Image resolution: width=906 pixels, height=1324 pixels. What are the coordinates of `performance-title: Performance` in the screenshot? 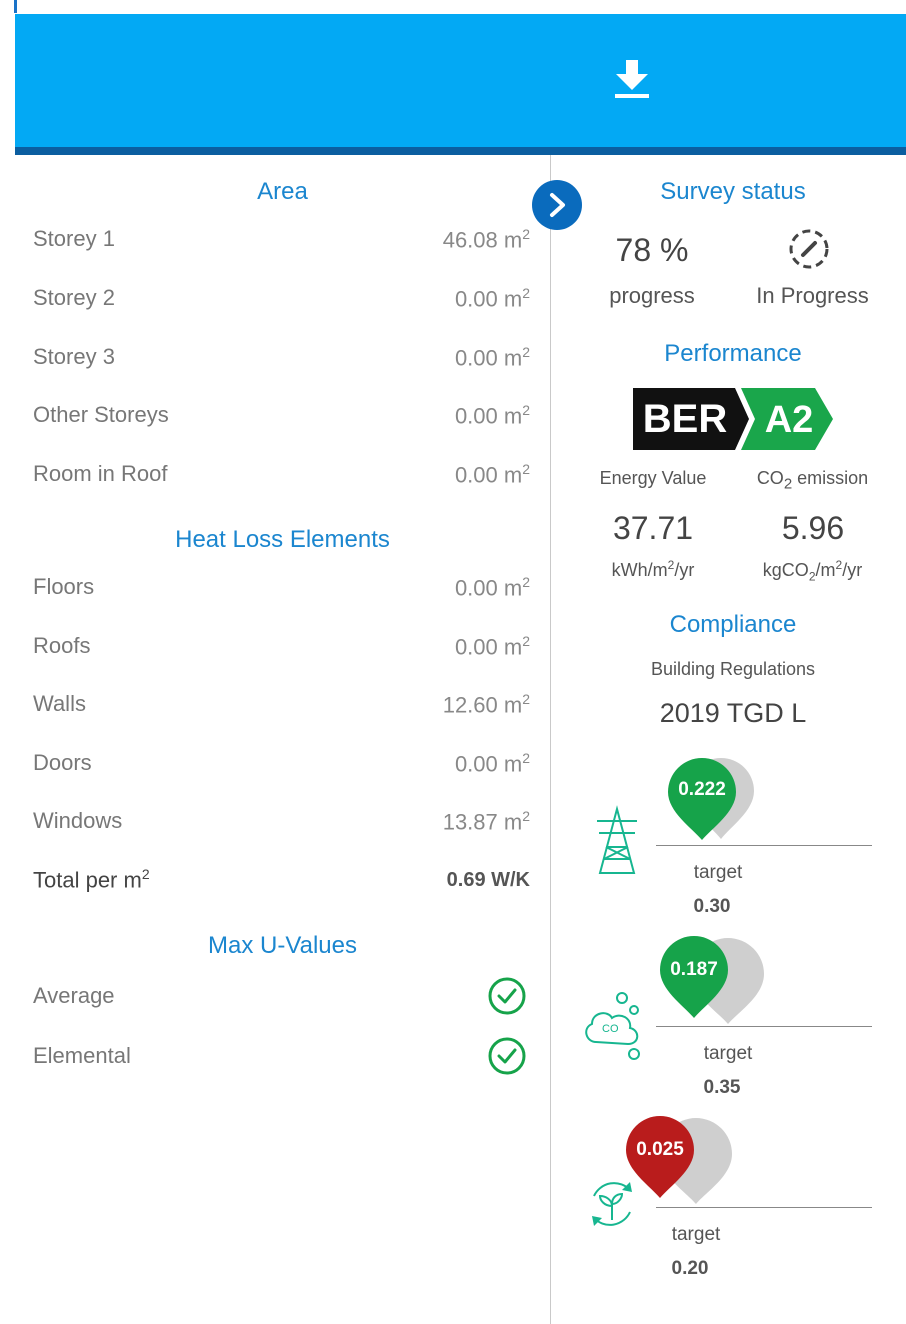 It's located at (733, 353).